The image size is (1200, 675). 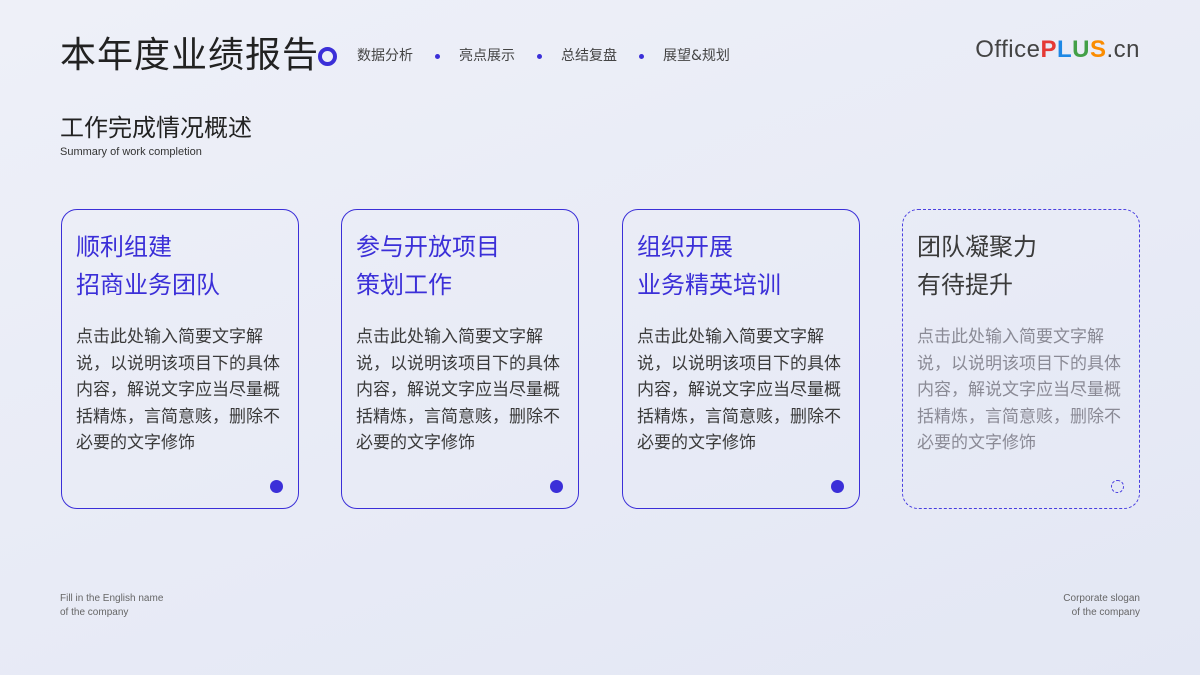 I want to click on card-title-line-2: 业务精英培训, so click(x=709, y=285).